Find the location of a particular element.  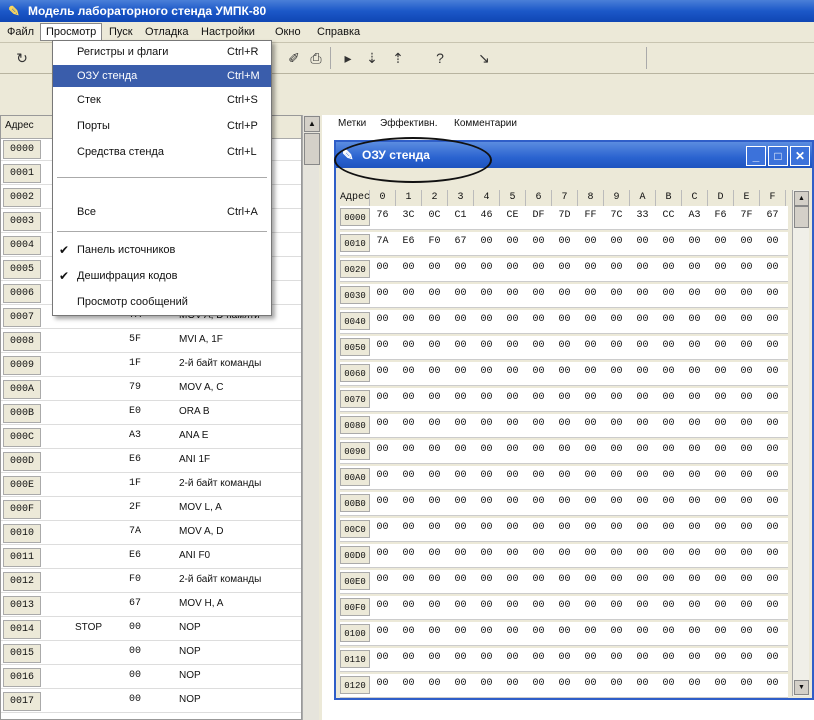

listing-row: 0010 7A MOV A, D is located at coordinates (151, 533).